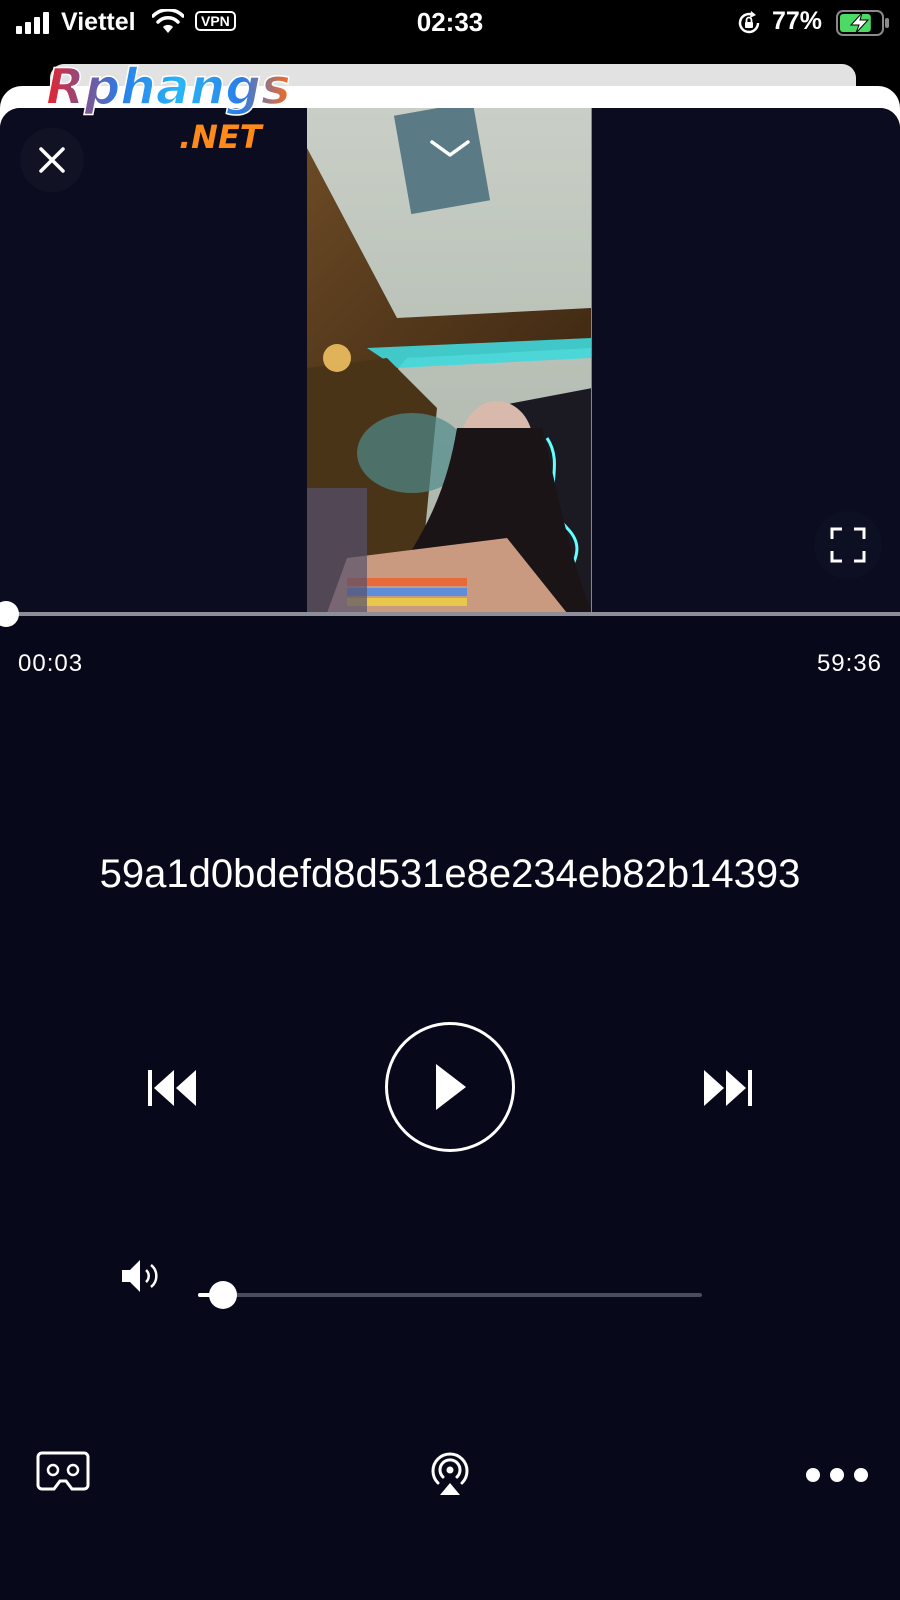 The width and height of the screenshot is (900, 1600). What do you see at coordinates (749, 22) in the screenshot?
I see `rotation-lock-icon` at bounding box center [749, 22].